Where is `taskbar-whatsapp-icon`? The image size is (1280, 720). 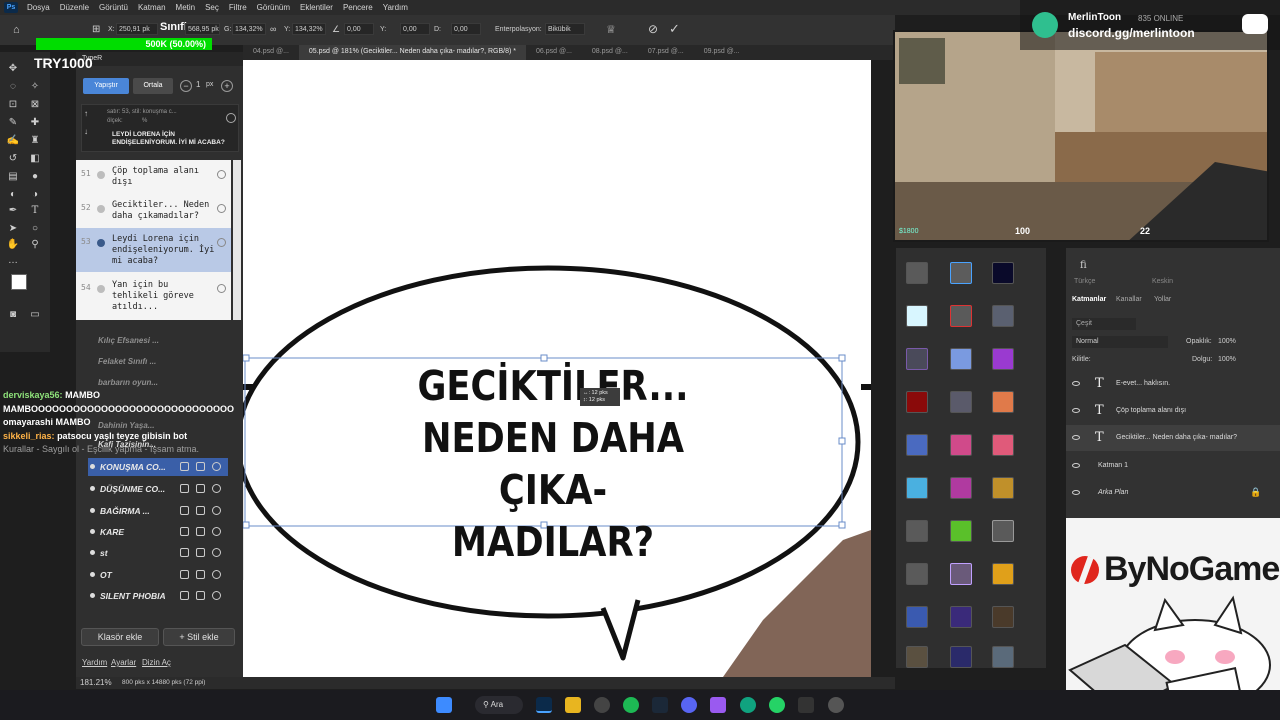 taskbar-whatsapp-icon is located at coordinates (777, 705).